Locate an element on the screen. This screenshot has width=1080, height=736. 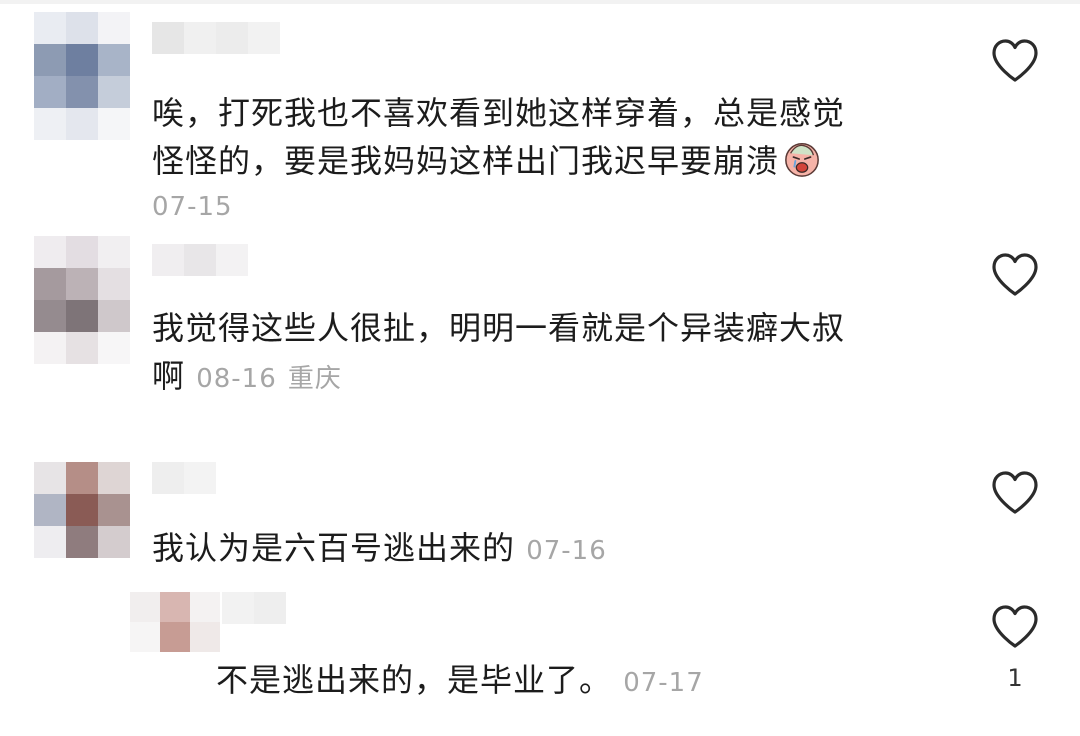
comment-date: 08-16 is located at coordinates (236, 379).